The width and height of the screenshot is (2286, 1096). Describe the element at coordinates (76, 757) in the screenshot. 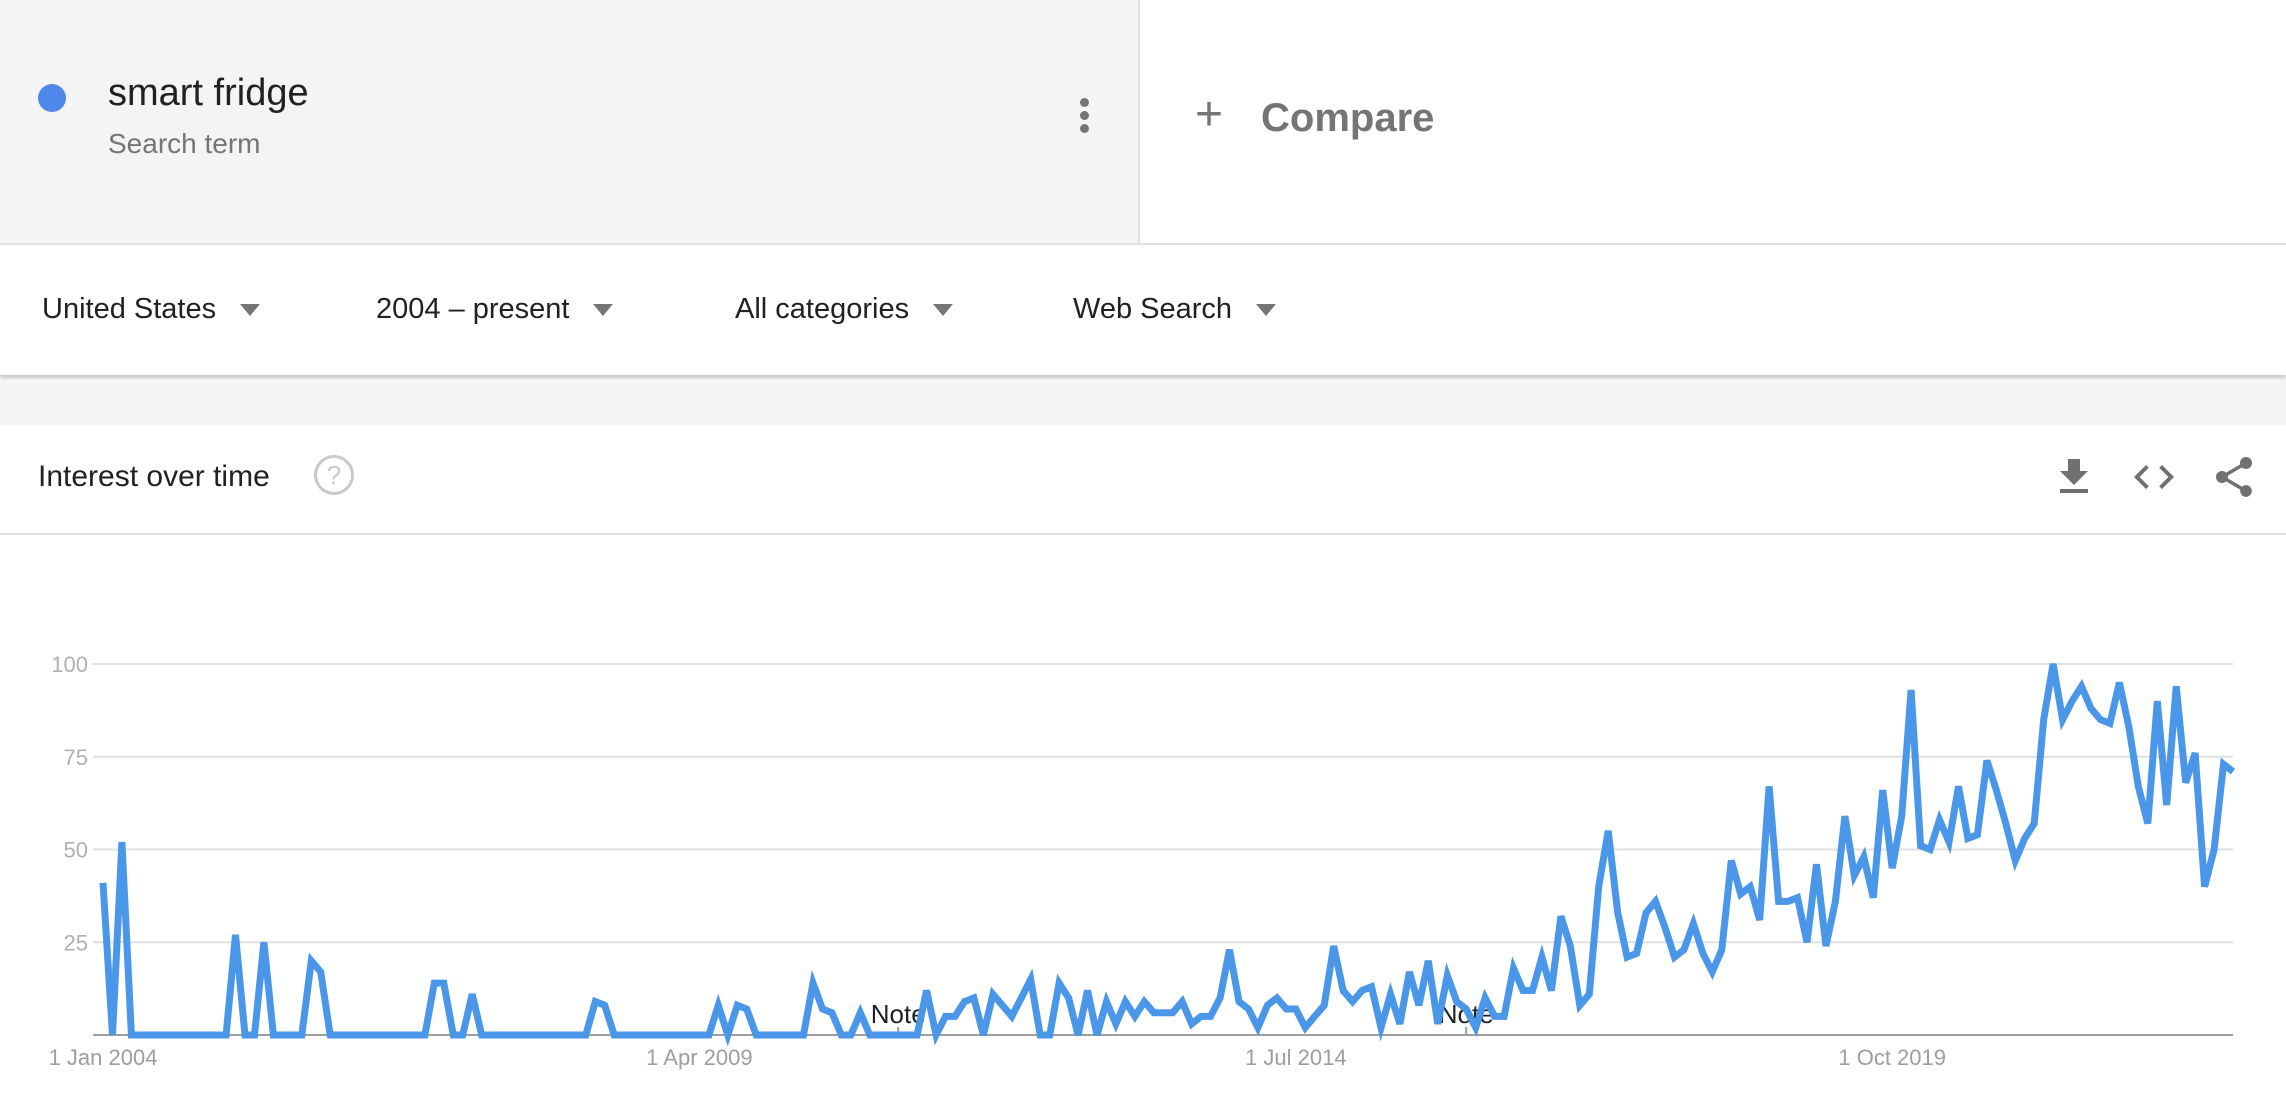

I see `y-tick-label: 75` at that location.